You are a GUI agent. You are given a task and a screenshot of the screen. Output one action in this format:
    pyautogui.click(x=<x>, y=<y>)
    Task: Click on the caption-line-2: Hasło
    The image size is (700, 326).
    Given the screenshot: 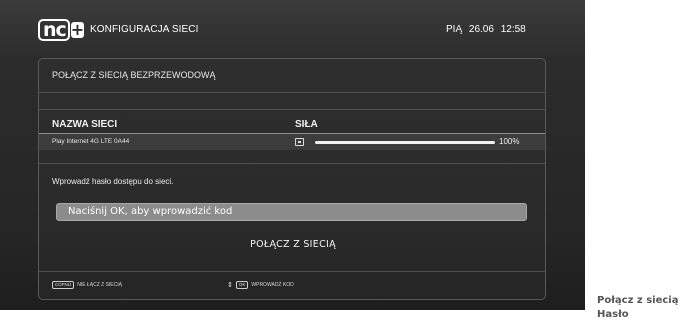 What is the action you would take?
    pyautogui.click(x=613, y=314)
    